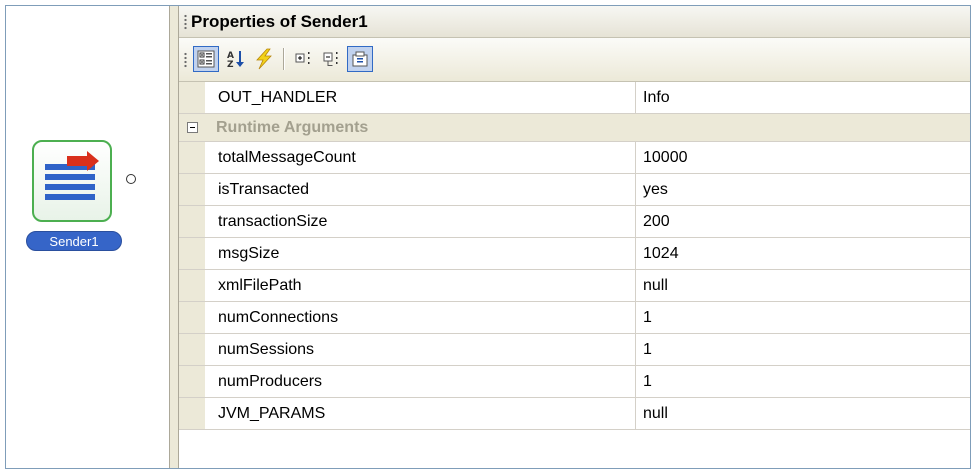  Describe the element at coordinates (427, 285) in the screenshot. I see `property-name: xmlFilePath` at that location.